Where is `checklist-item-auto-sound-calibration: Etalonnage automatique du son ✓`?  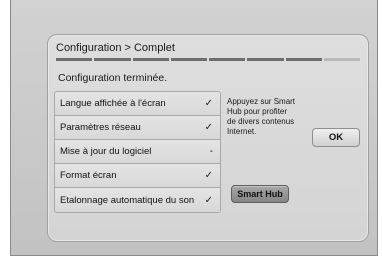
checklist-item-auto-sound-calibration: Etalonnage automatique du son ✓ is located at coordinates (137, 200).